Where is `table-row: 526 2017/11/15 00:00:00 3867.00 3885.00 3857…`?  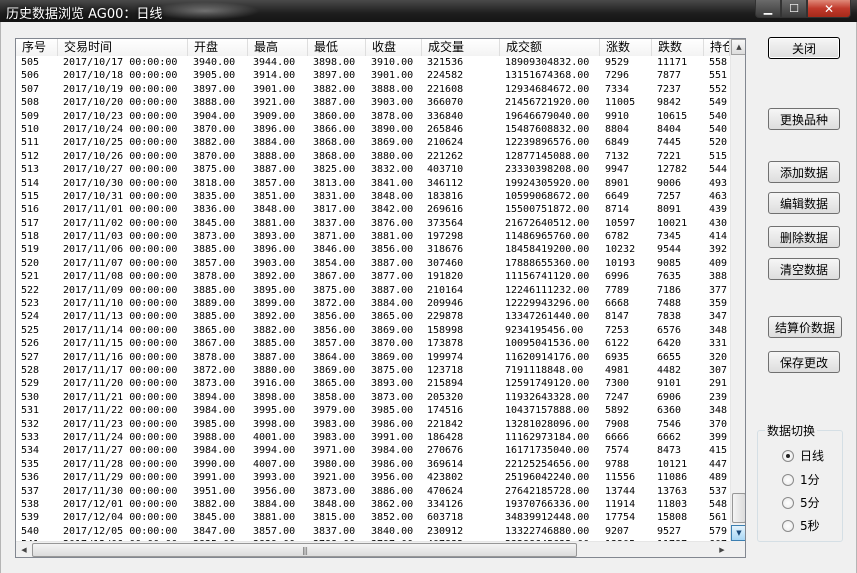 table-row: 526 2017/11/15 00:00:00 3867.00 3885.00 3857… is located at coordinates (373, 343).